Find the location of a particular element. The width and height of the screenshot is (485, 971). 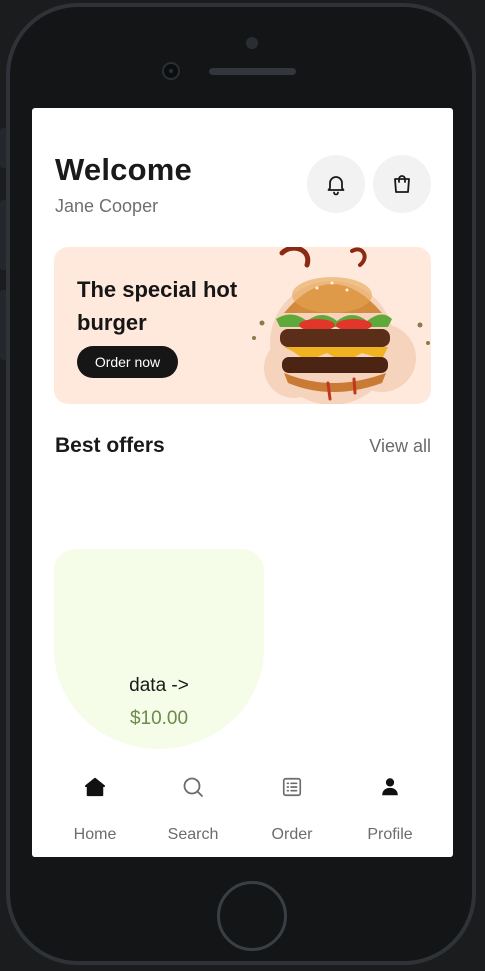

offer-price: $10.00 is located at coordinates (159, 718).